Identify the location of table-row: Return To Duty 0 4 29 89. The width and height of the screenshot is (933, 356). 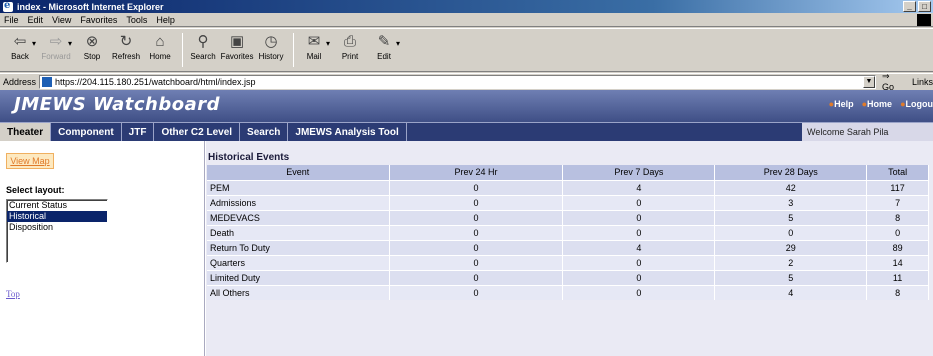
(568, 247).